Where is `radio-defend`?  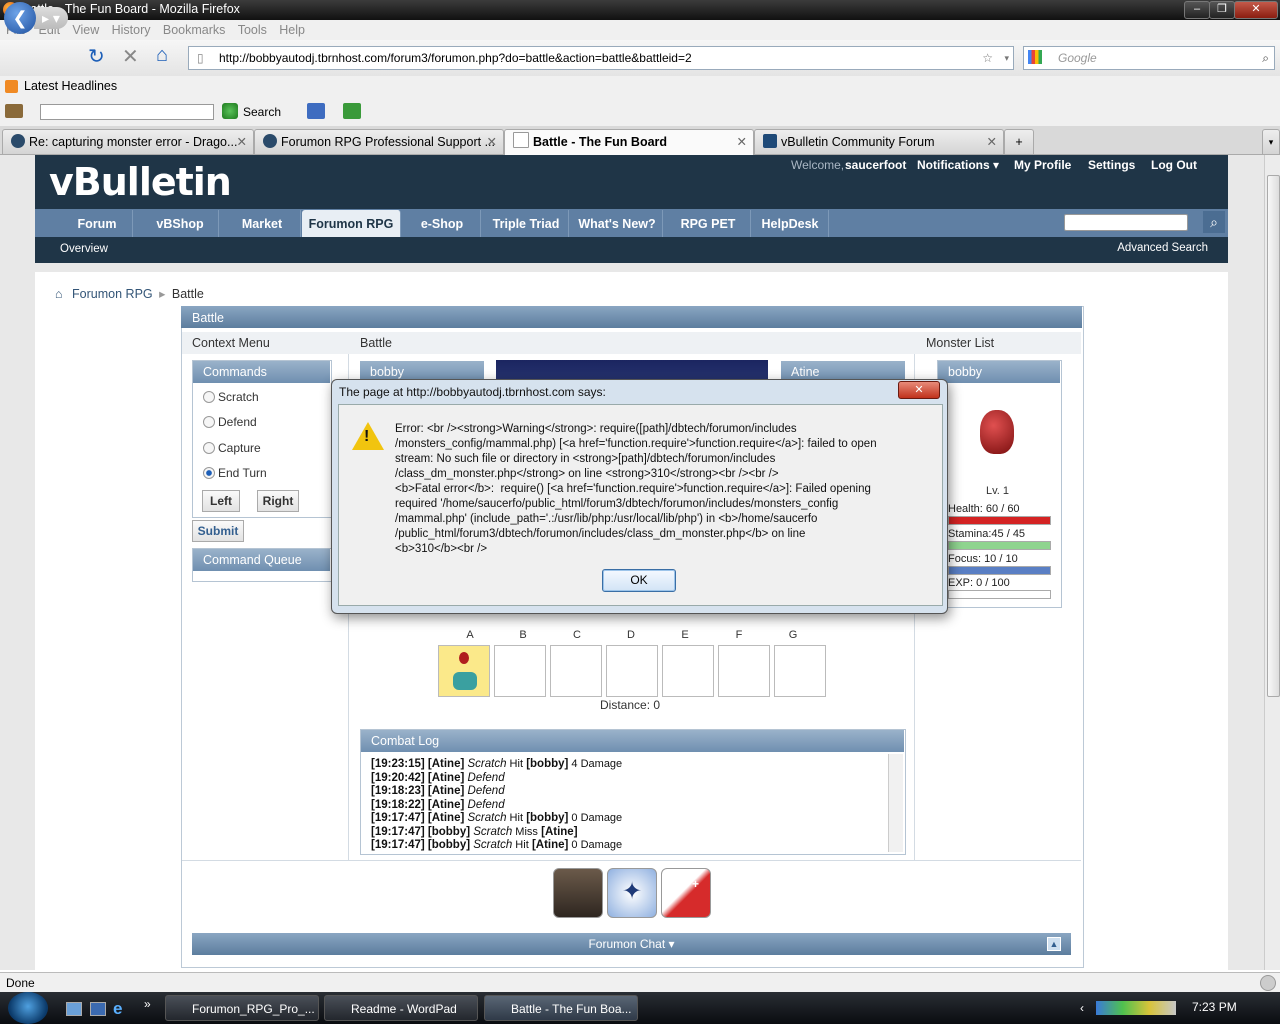 radio-defend is located at coordinates (209, 422).